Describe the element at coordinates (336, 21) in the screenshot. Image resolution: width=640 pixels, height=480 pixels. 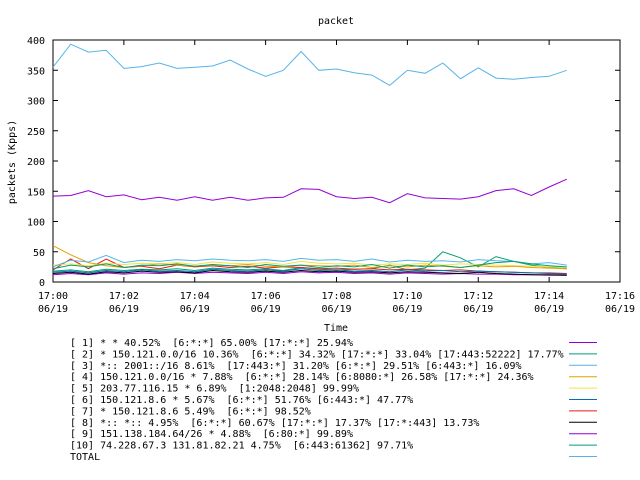
I see `chart-title: packet` at that location.